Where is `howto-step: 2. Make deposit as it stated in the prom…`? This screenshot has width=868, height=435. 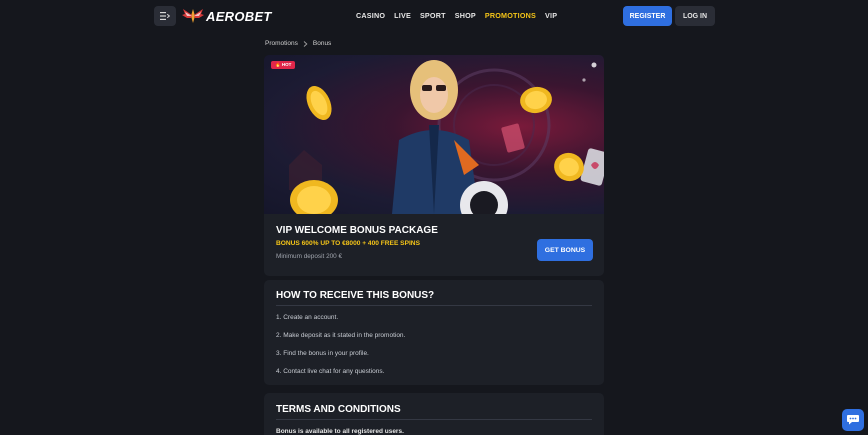
howto-step: 2. Make deposit as it stated in the prom… is located at coordinates (341, 335).